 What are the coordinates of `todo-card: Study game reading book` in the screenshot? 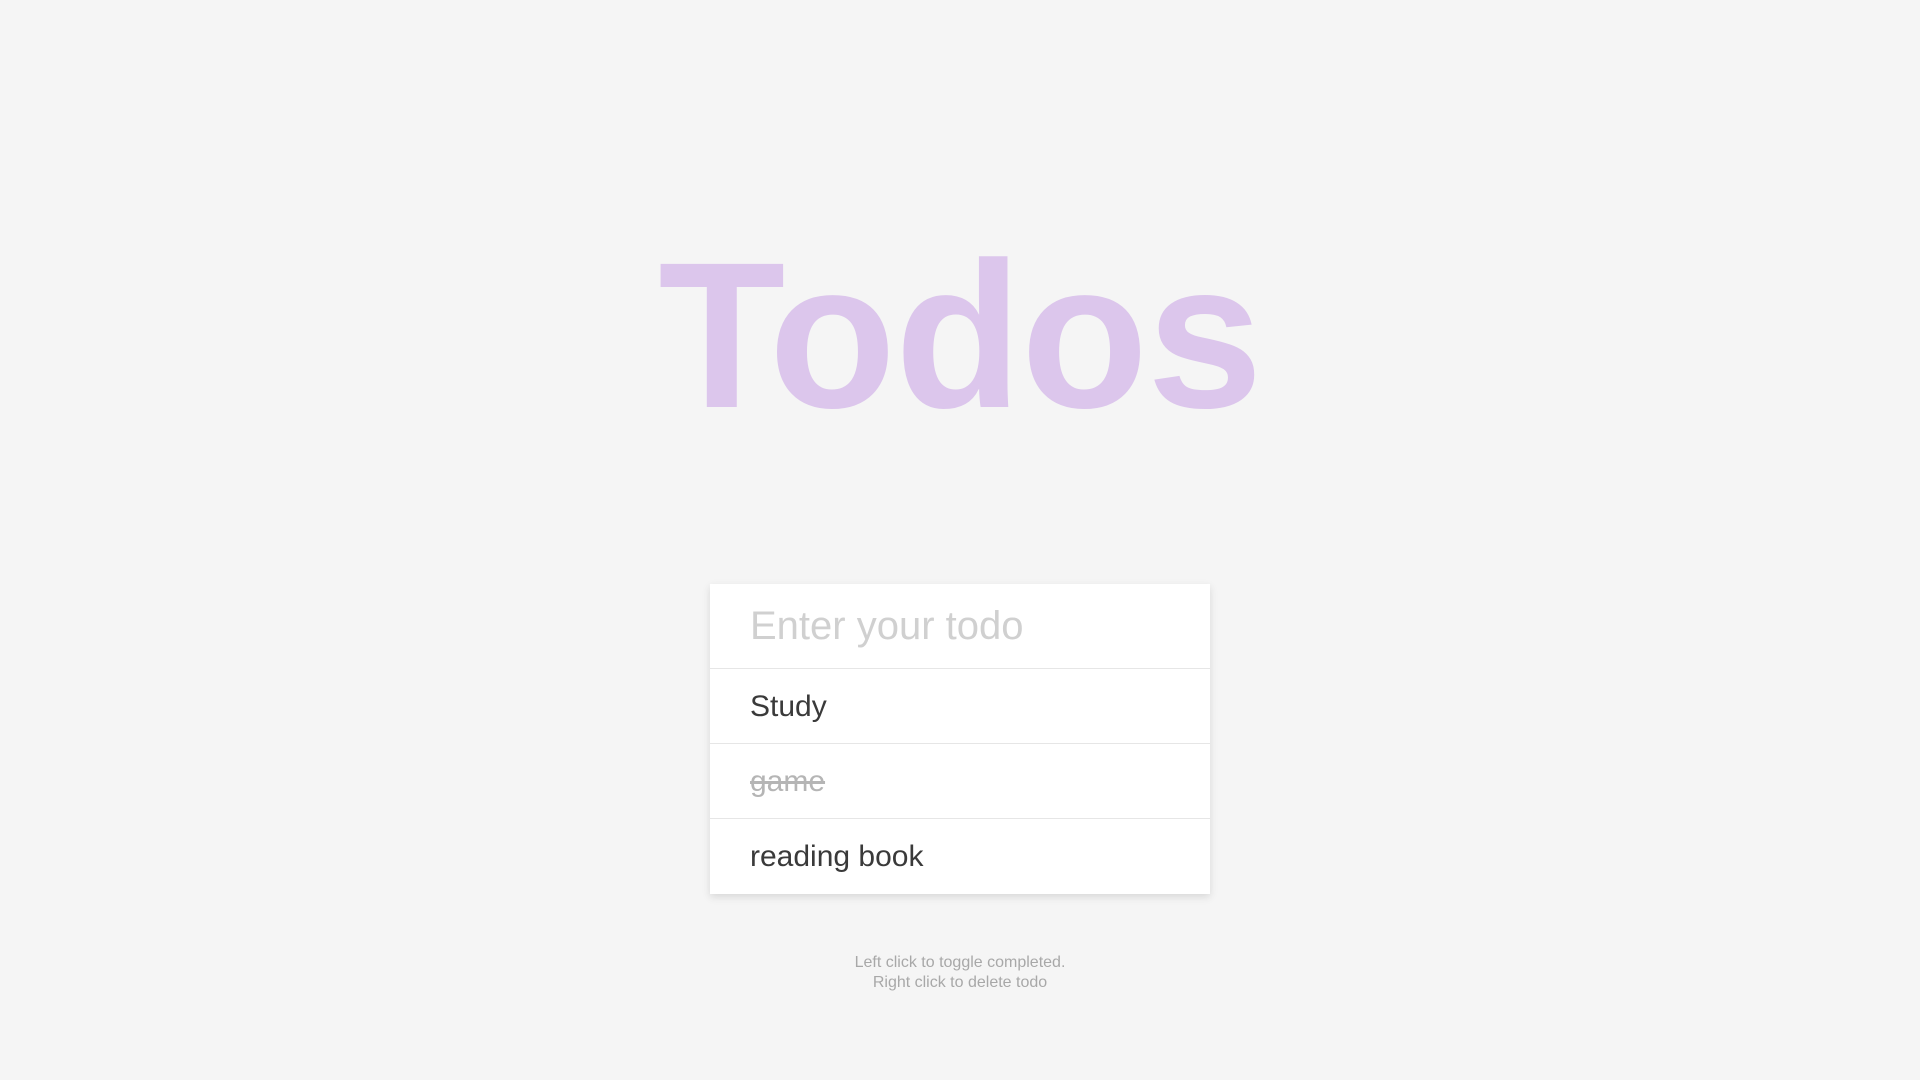 It's located at (960, 739).